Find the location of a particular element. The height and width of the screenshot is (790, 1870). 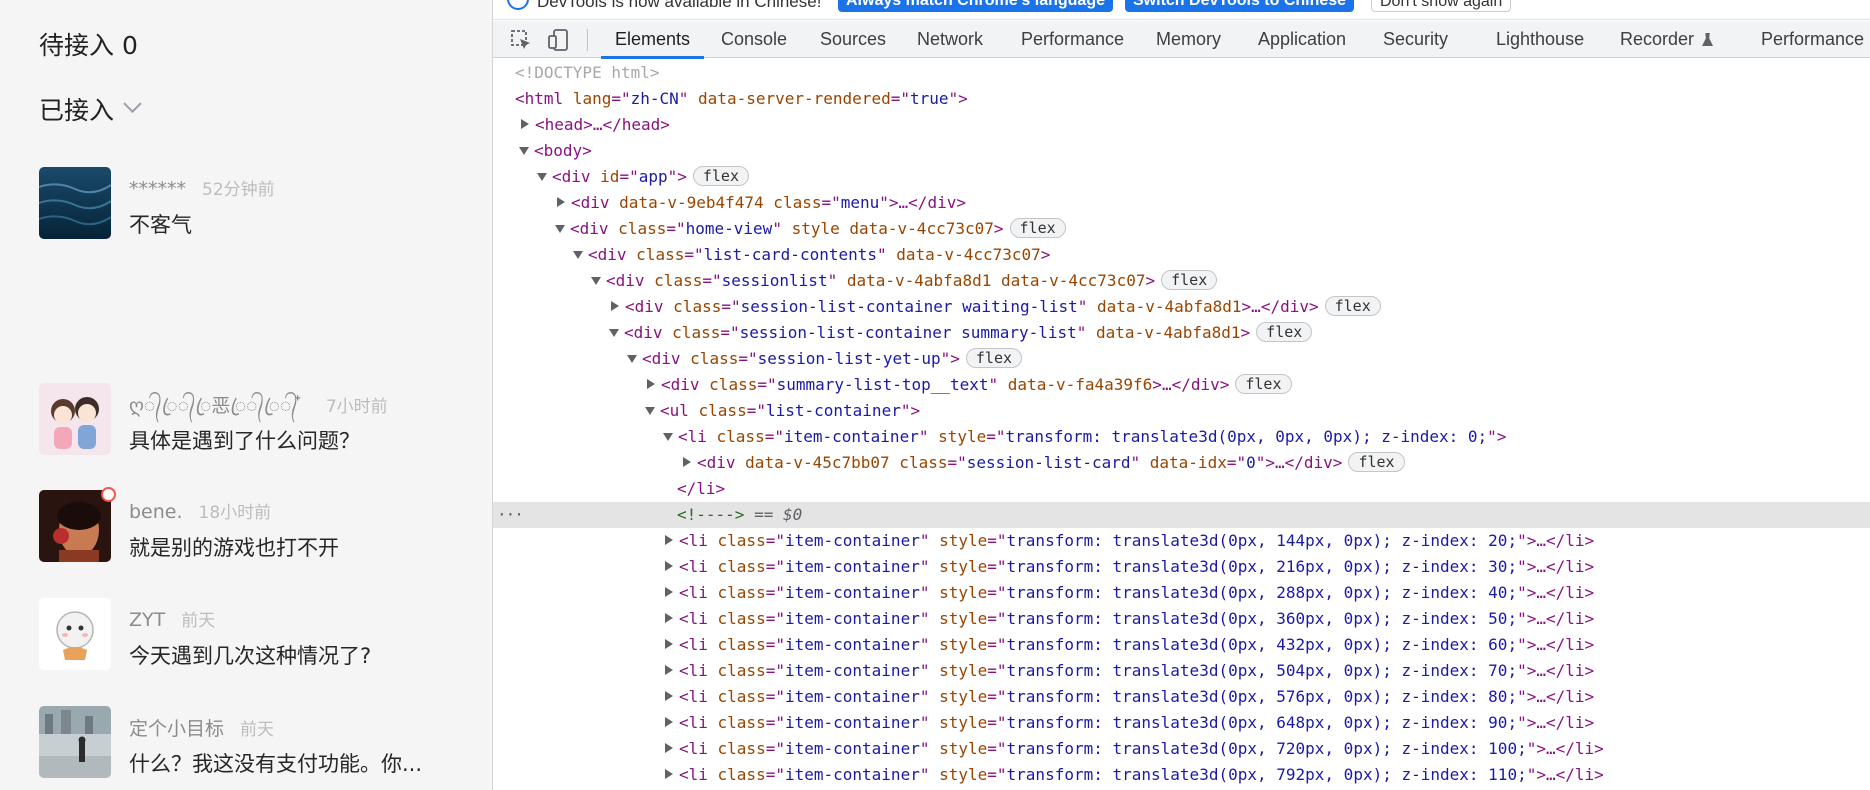

chat-last-message: 不客气 is located at coordinates (160, 225).